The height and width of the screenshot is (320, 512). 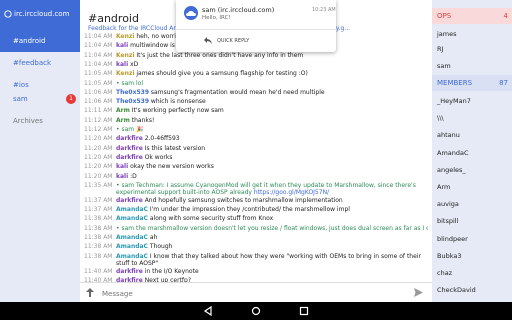 I want to click on message-timestamp: 11:35 AM, so click(x=98, y=185).